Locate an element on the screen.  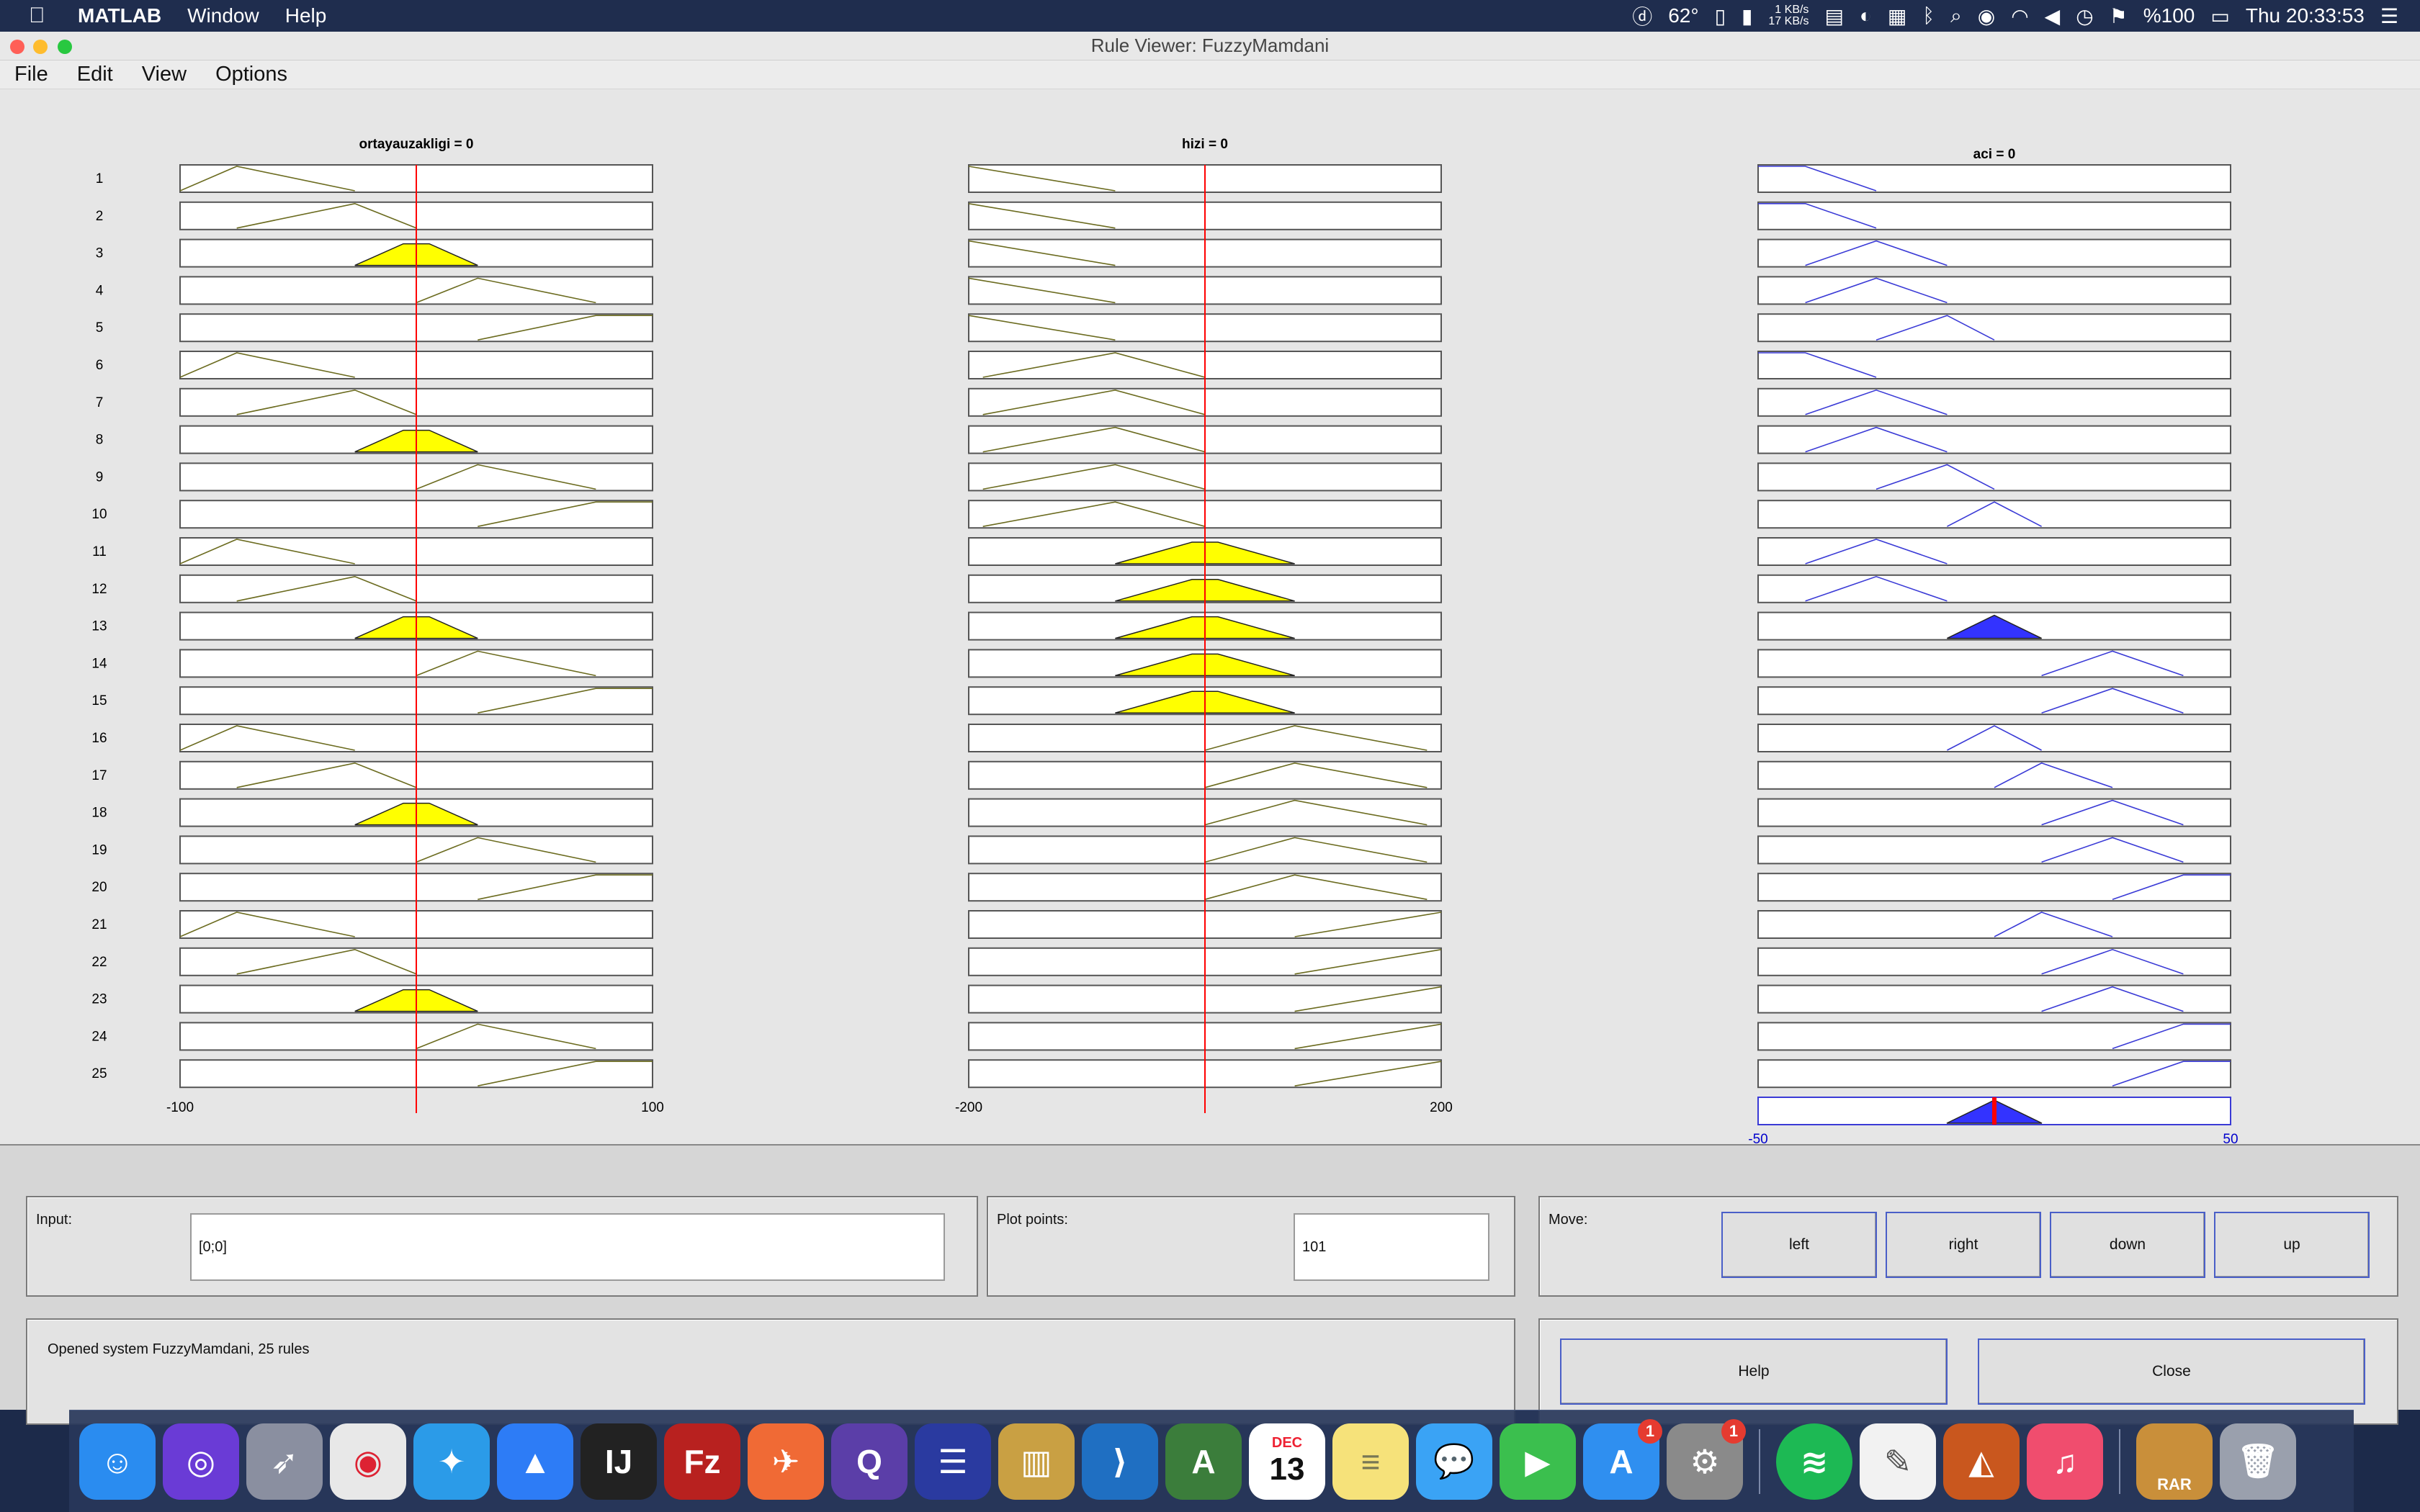
spotify-icon: ≋ is located at coordinates (1814, 1461).